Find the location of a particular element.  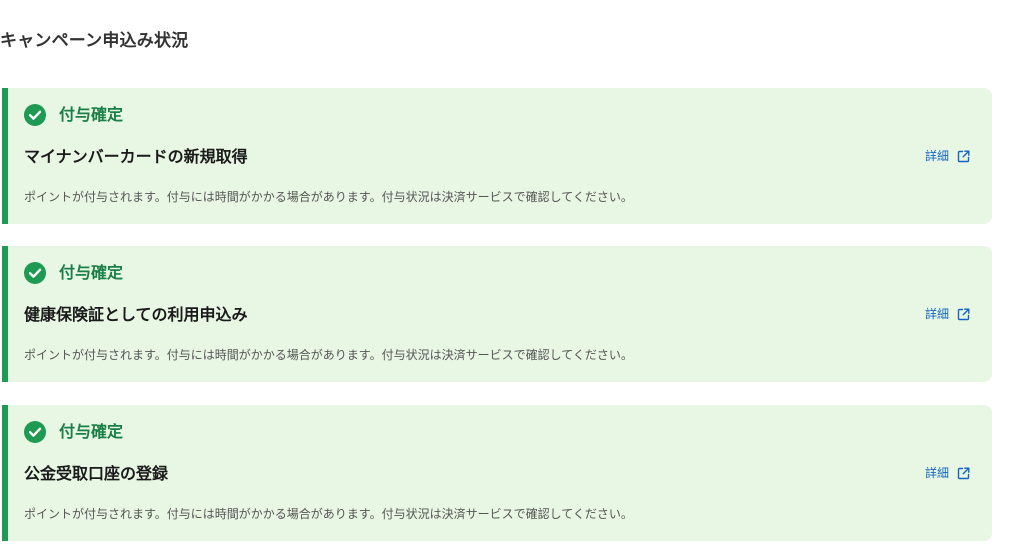

card-title: 公金受取口座の登録 is located at coordinates (96, 473).